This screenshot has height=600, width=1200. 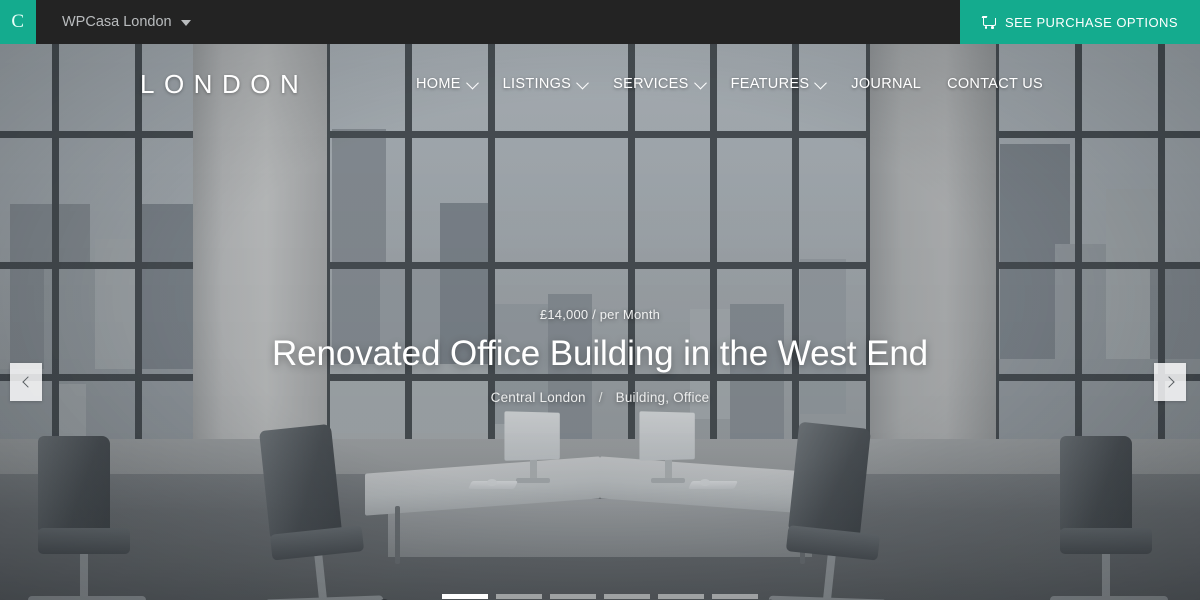 I want to click on admin-site-name-label: WPCasa London, so click(x=117, y=22).